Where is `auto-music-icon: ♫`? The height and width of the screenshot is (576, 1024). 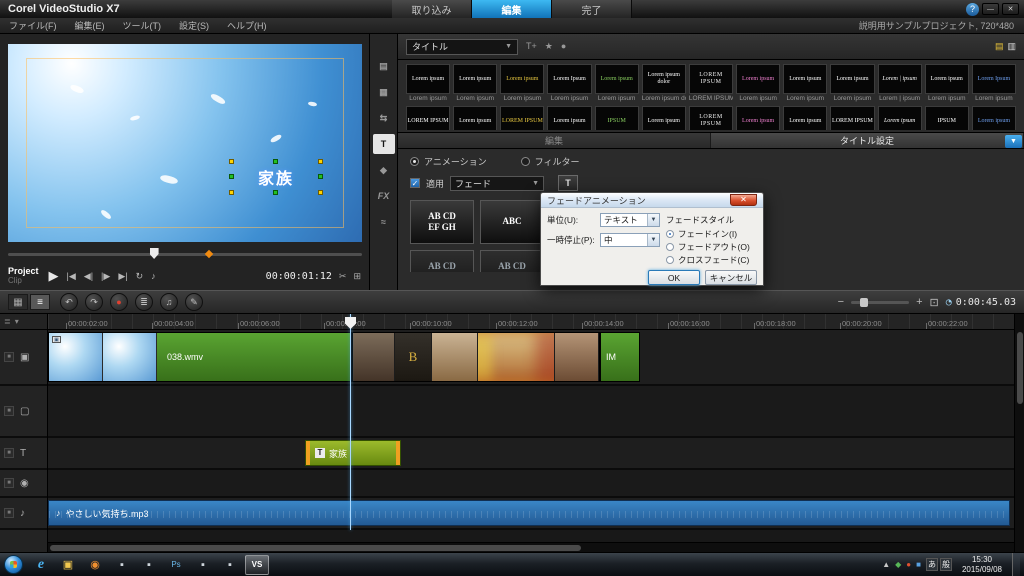
auto-music-icon: ♫ is located at coordinates (169, 302).